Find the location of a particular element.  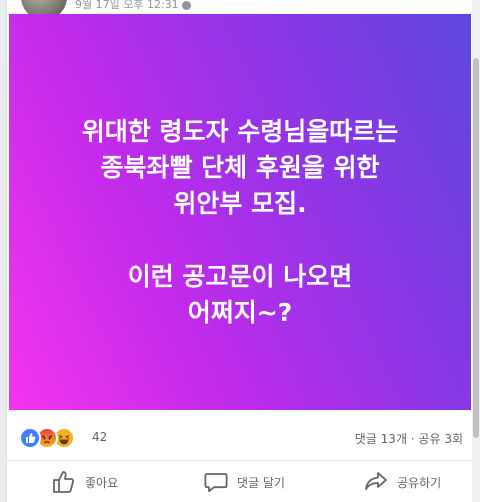

vertical-scrollbar is located at coordinates (476, 251).